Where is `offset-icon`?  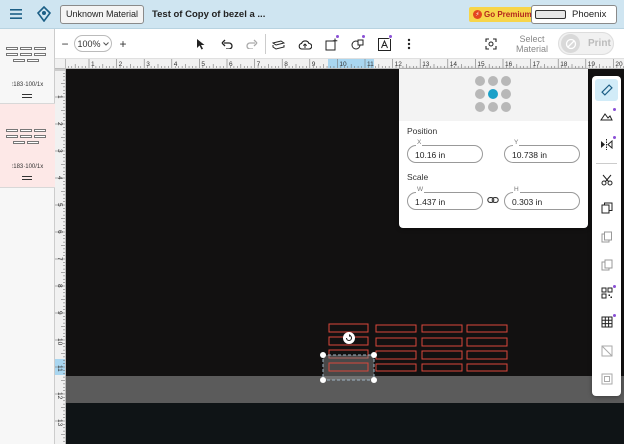 offset-icon is located at coordinates (606, 379).